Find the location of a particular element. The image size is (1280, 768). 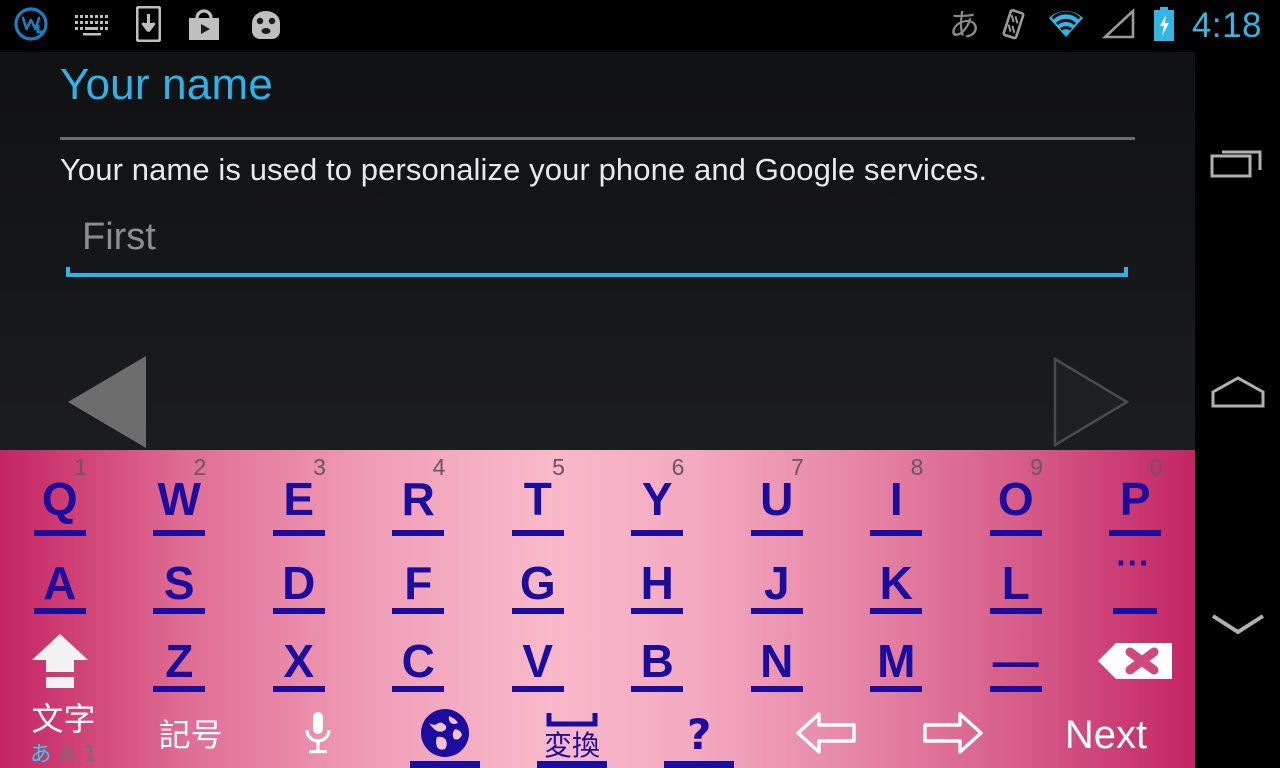

key-n: N is located at coordinates (777, 663).